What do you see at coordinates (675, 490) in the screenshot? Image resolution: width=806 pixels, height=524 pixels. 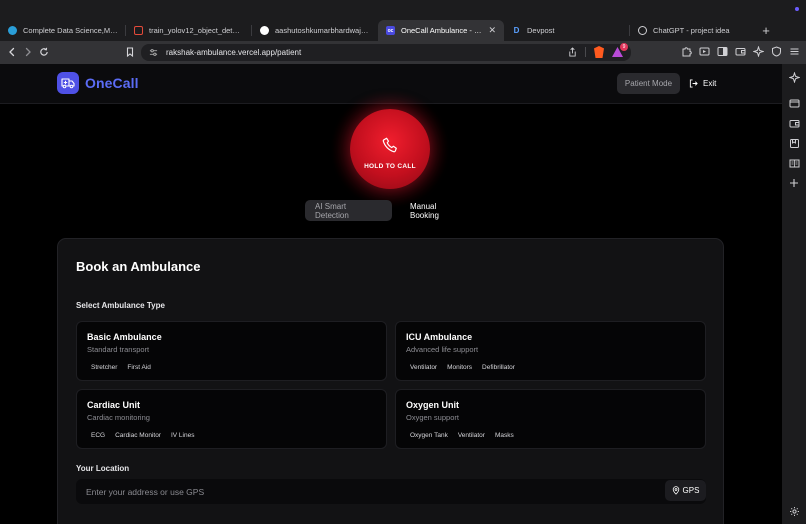 I see `location-pin-icon` at bounding box center [675, 490].